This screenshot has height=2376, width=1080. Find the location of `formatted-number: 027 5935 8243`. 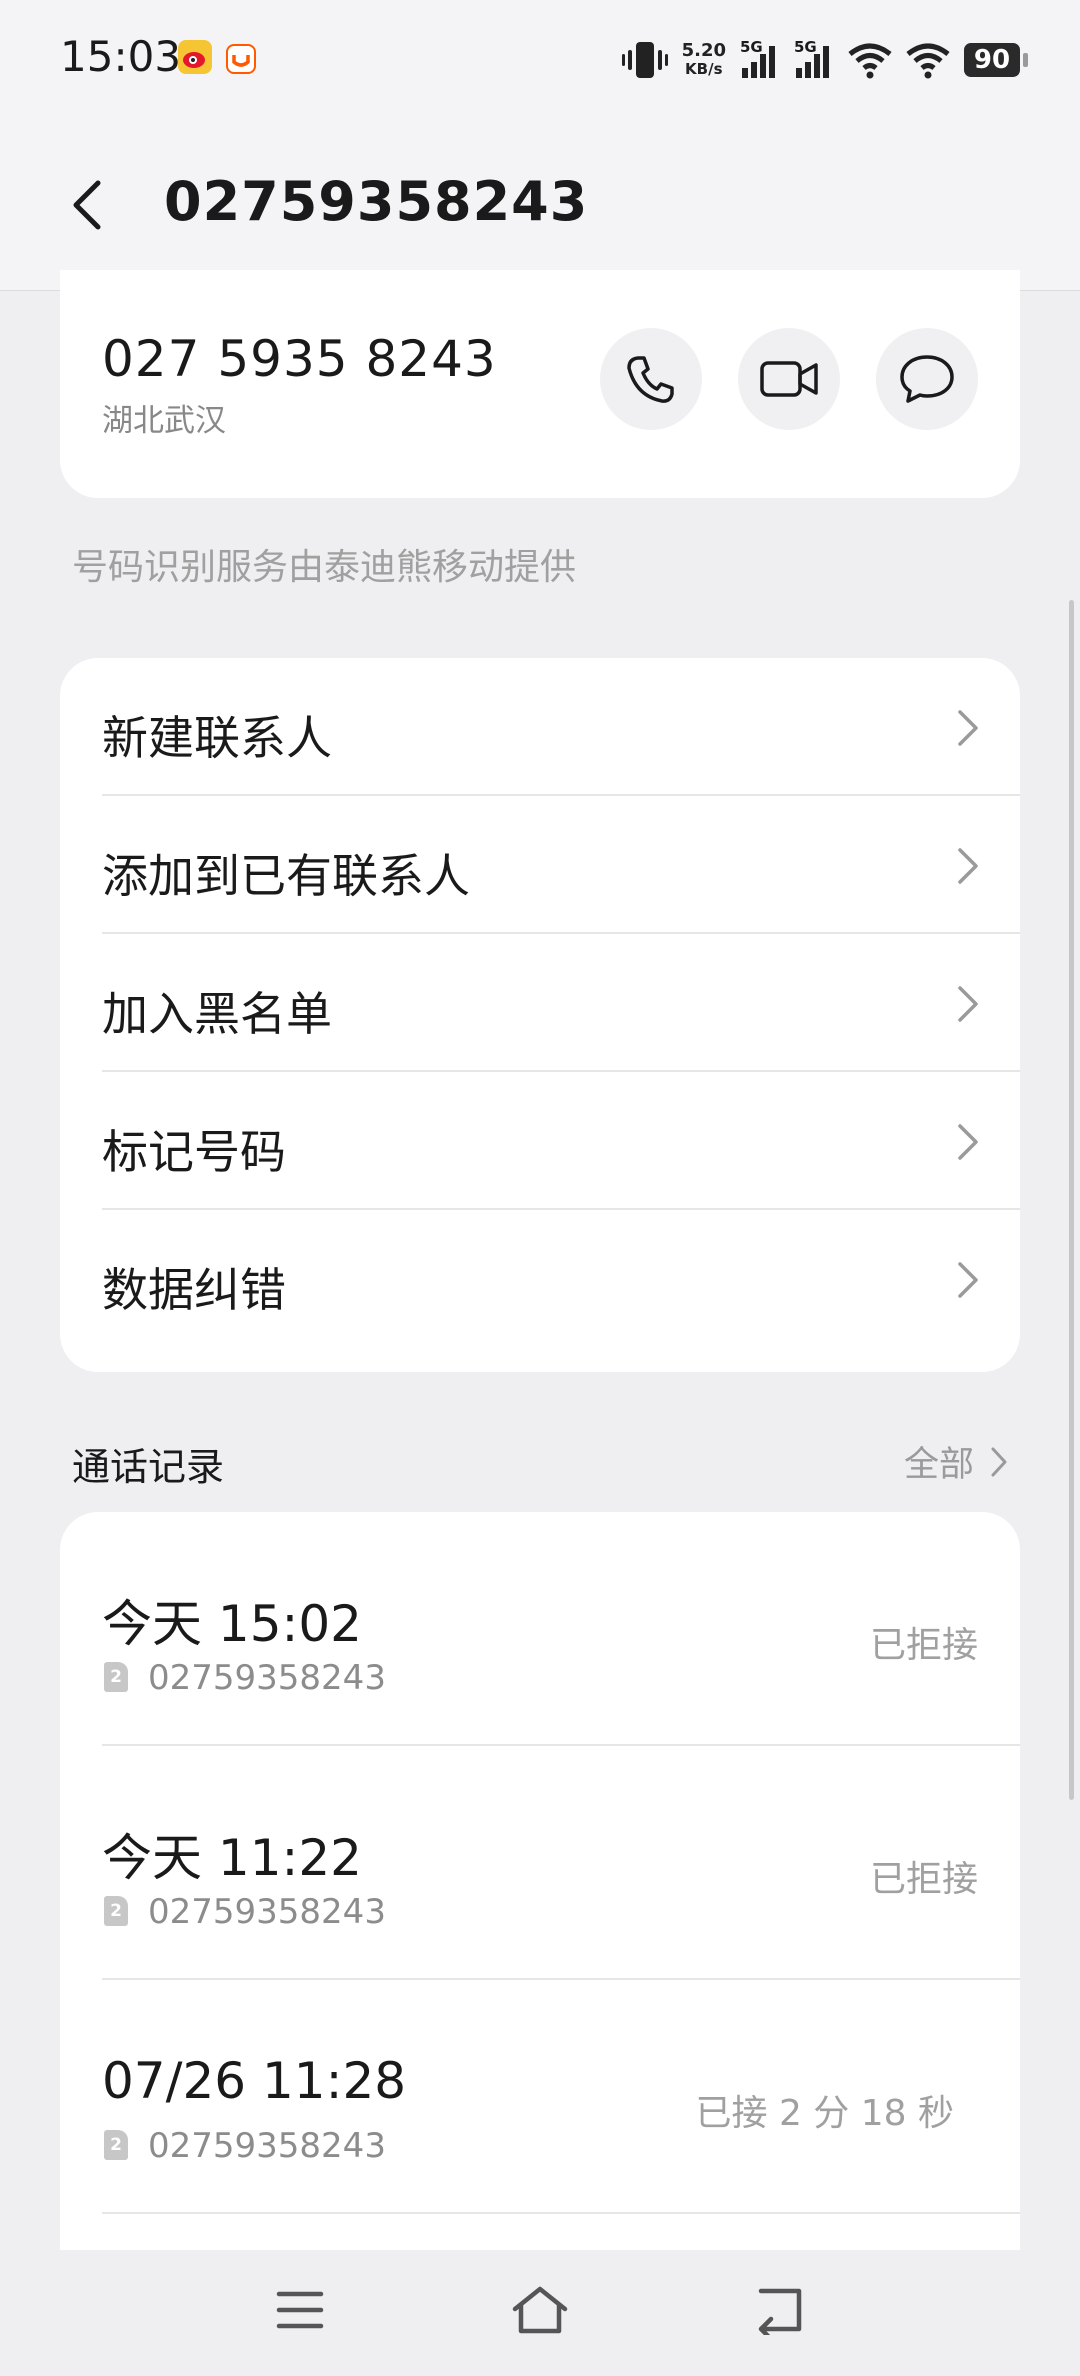

formatted-number: 027 5935 8243 is located at coordinates (299, 359).